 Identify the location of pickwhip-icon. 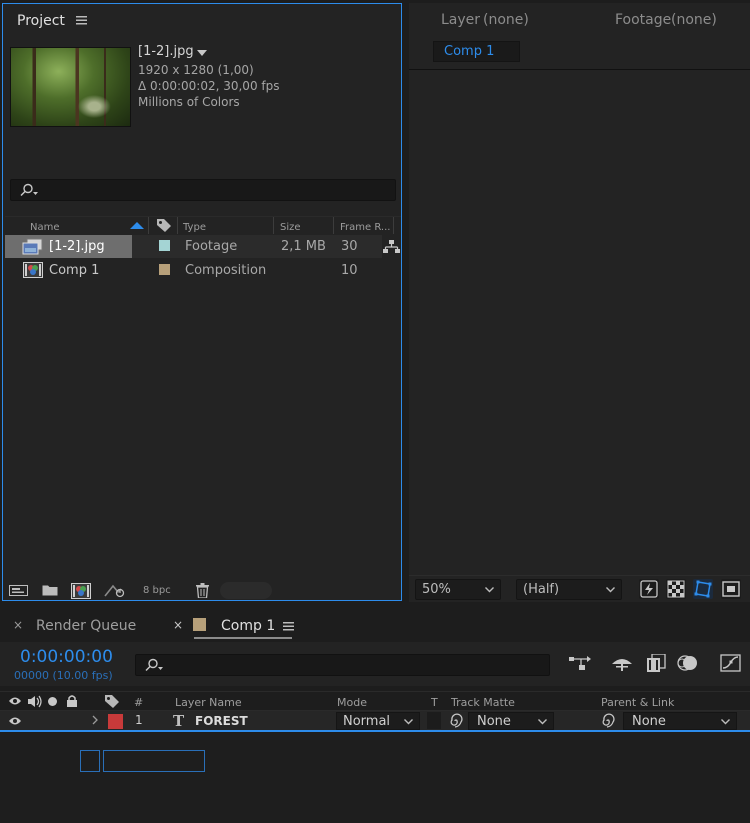
(456, 721).